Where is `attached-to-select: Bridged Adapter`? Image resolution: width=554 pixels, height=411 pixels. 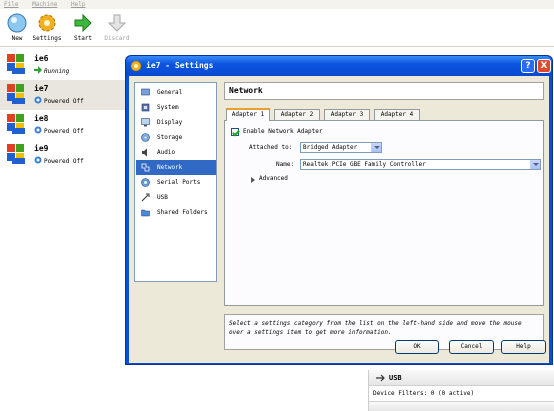
attached-to-select: Bridged Adapter is located at coordinates (341, 147).